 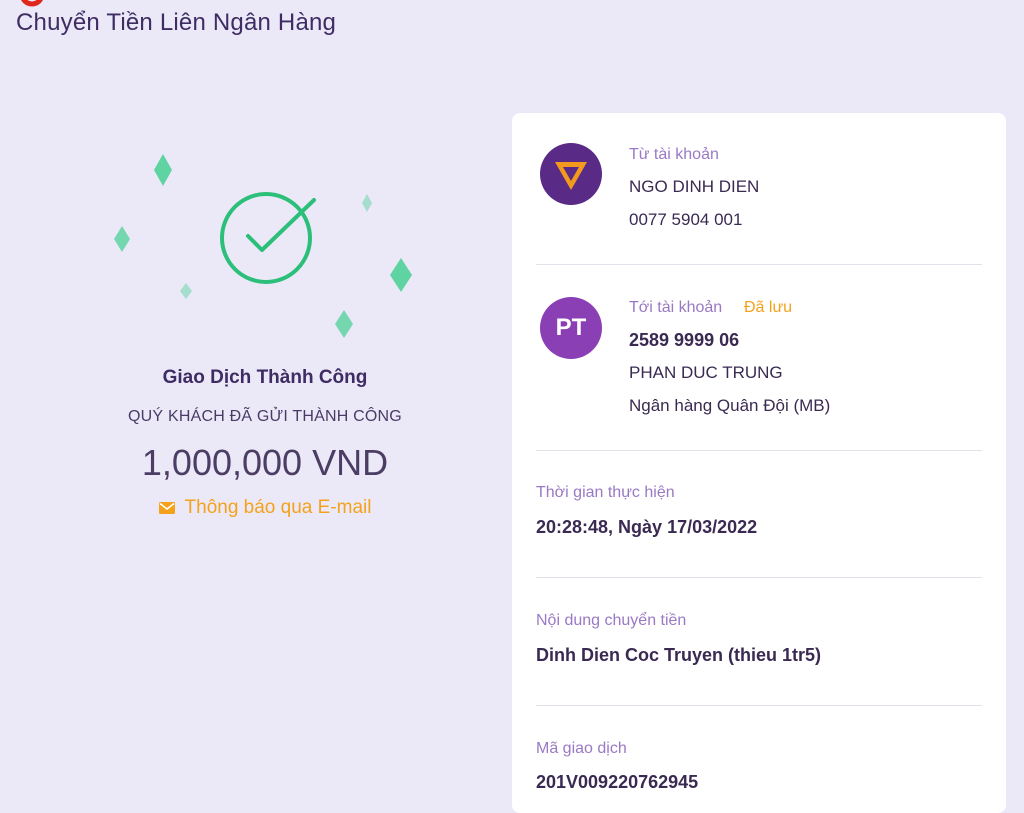 I want to click on success-title: Giao Dịch Thành Công, so click(x=265, y=377).